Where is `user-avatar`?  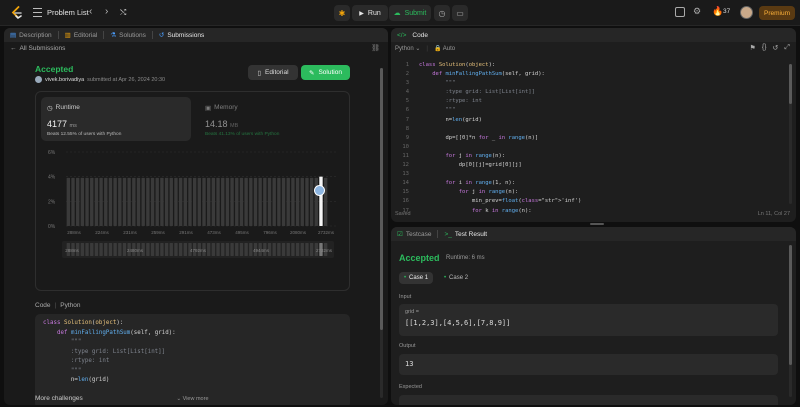
user-avatar is located at coordinates (38, 79).